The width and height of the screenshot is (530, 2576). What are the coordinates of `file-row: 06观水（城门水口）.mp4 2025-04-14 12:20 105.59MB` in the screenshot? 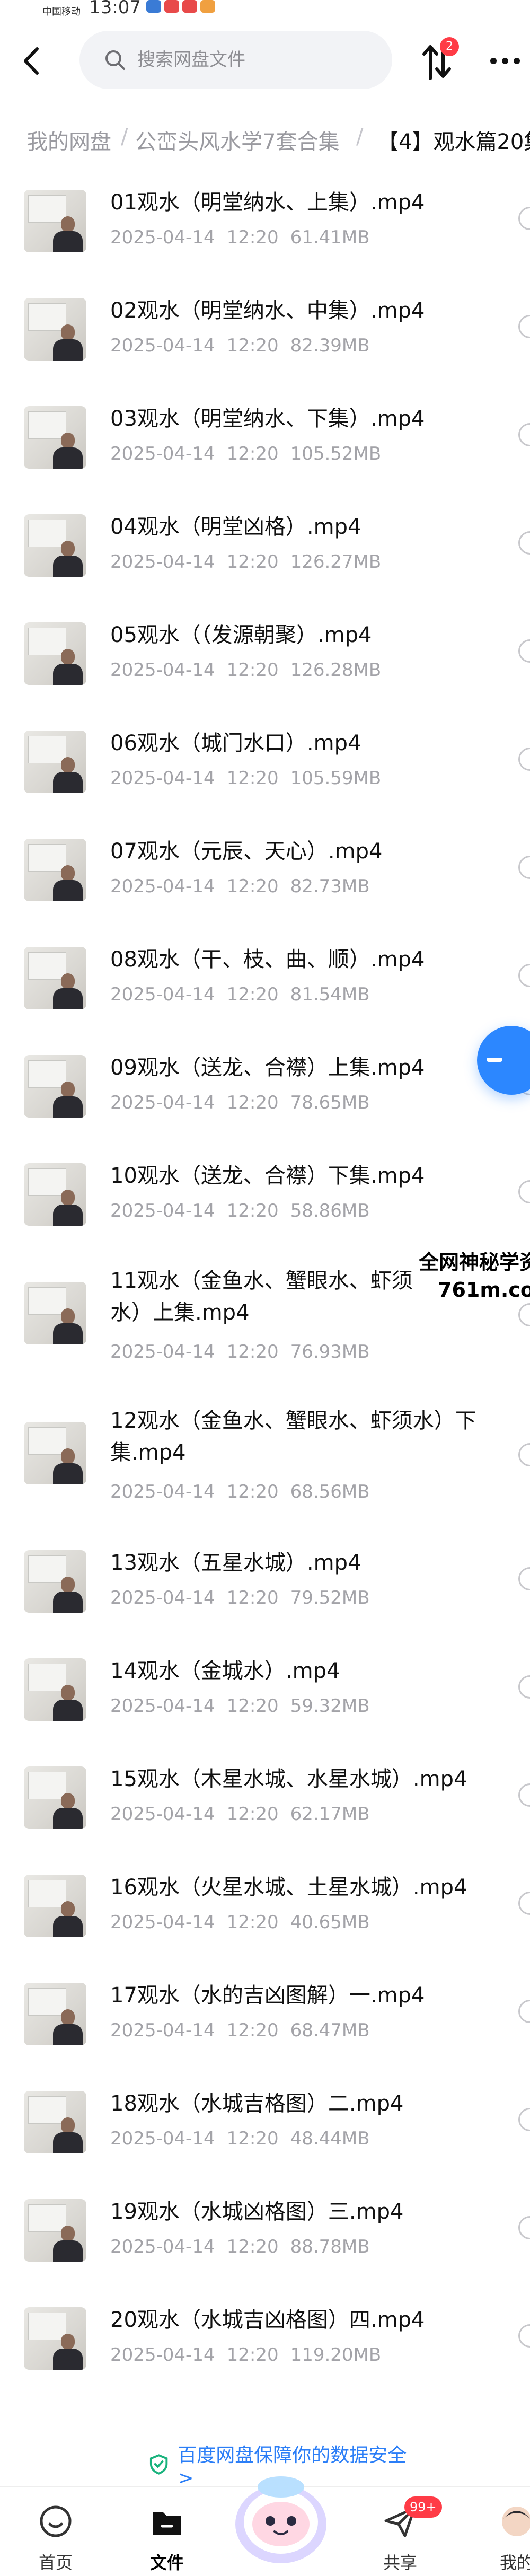 It's located at (265, 762).